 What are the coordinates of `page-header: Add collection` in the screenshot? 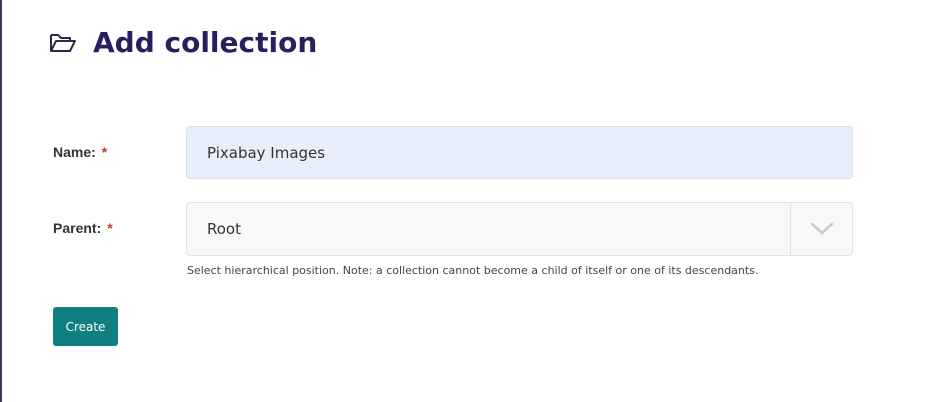 It's located at (183, 42).